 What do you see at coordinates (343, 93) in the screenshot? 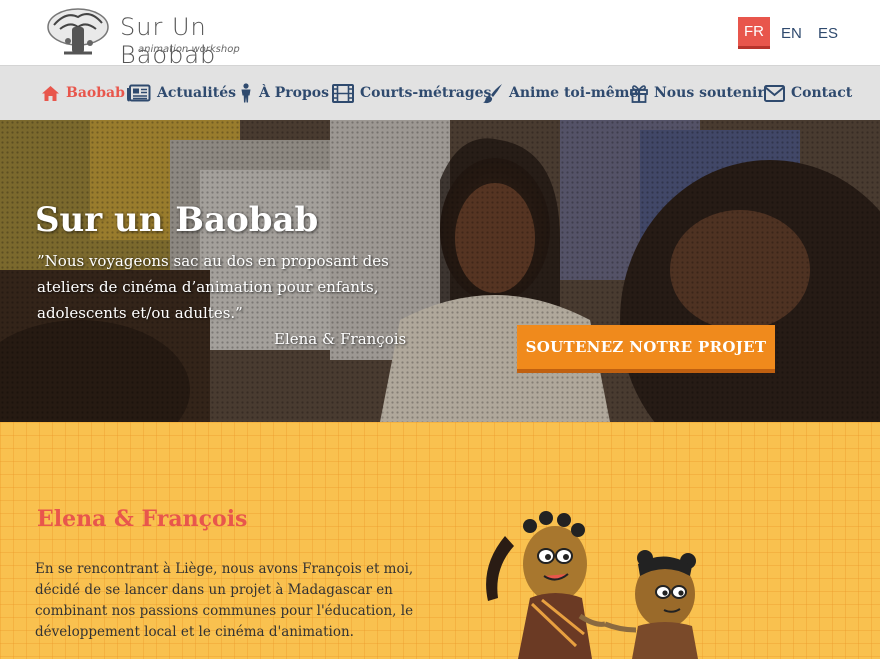
I see `film-icon` at bounding box center [343, 93].